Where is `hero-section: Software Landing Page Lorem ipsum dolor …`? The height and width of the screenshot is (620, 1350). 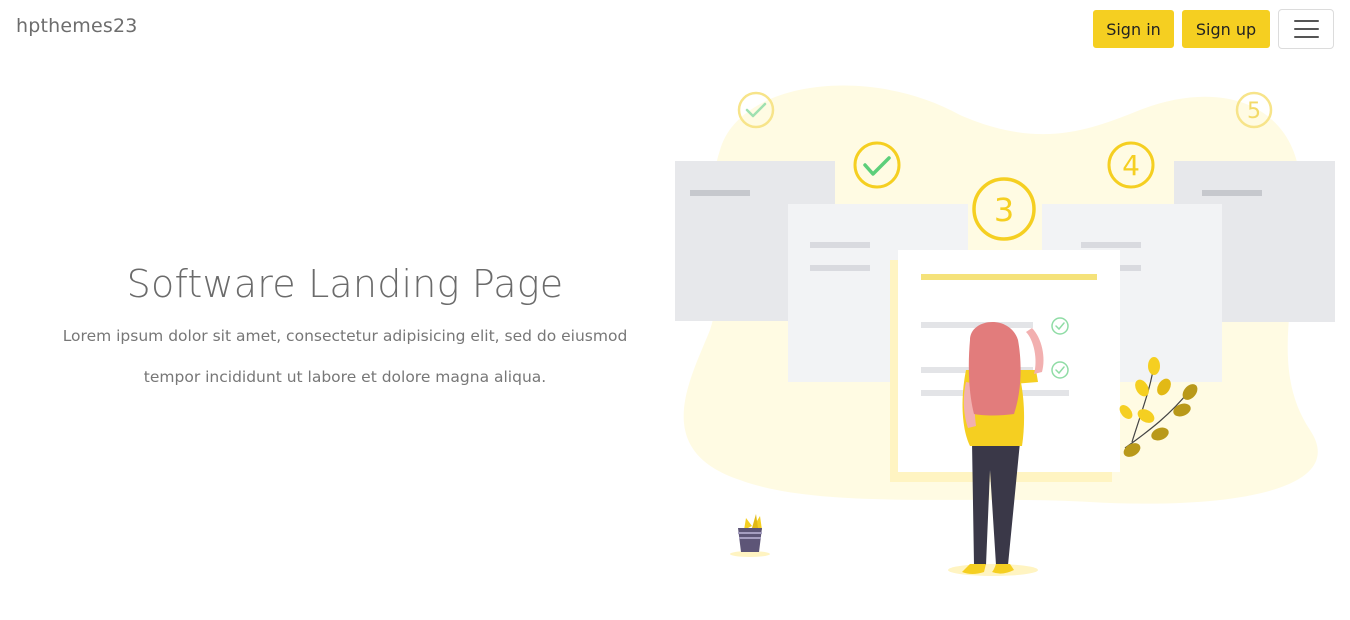 hero-section: Software Landing Page Lorem ipsum dolor … is located at coordinates (345, 330).